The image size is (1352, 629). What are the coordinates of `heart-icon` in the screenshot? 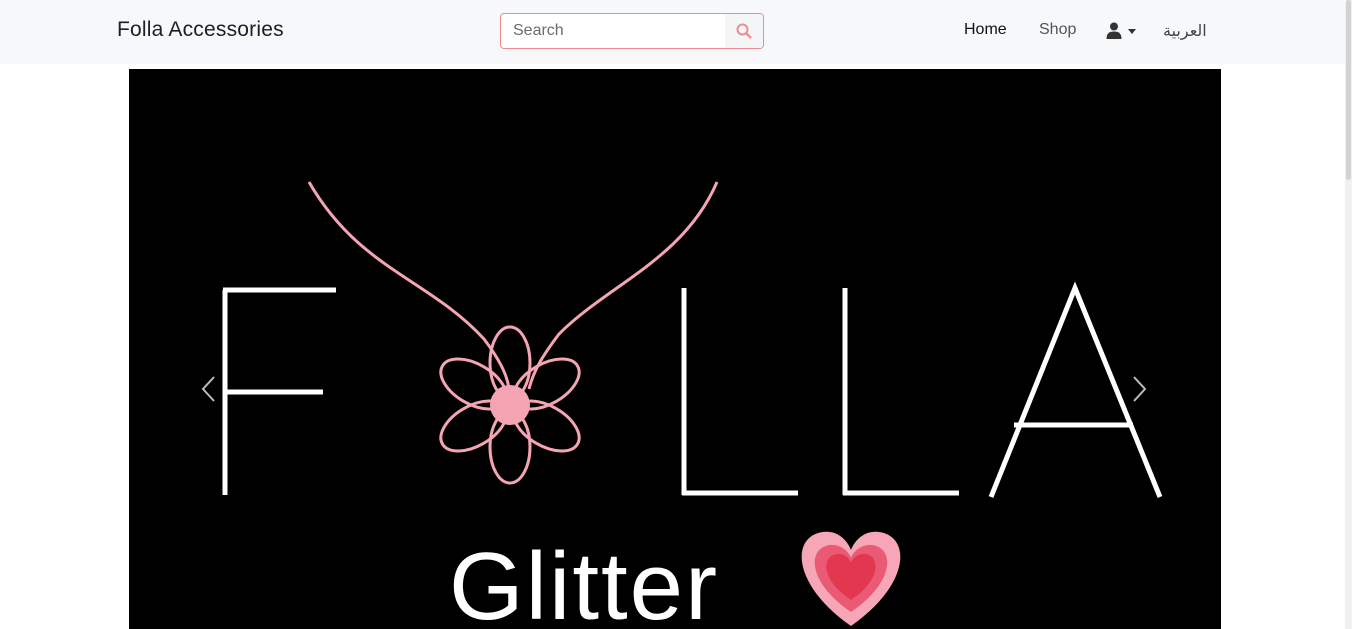 It's located at (851, 578).